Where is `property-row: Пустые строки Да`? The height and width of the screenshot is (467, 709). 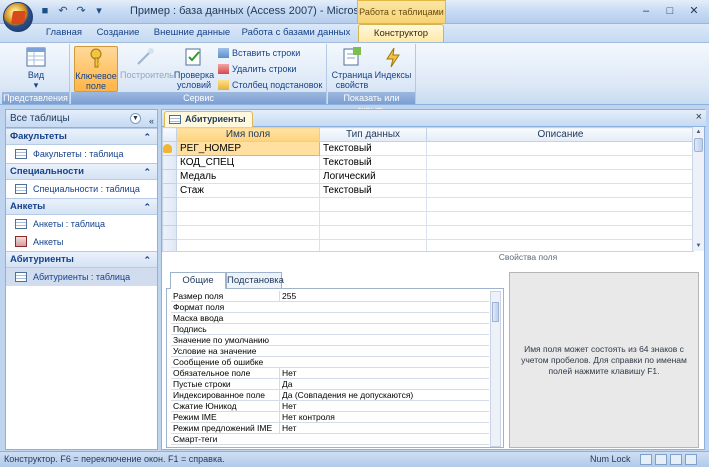
property-row: Пустые строки Да is located at coordinates (330, 384).